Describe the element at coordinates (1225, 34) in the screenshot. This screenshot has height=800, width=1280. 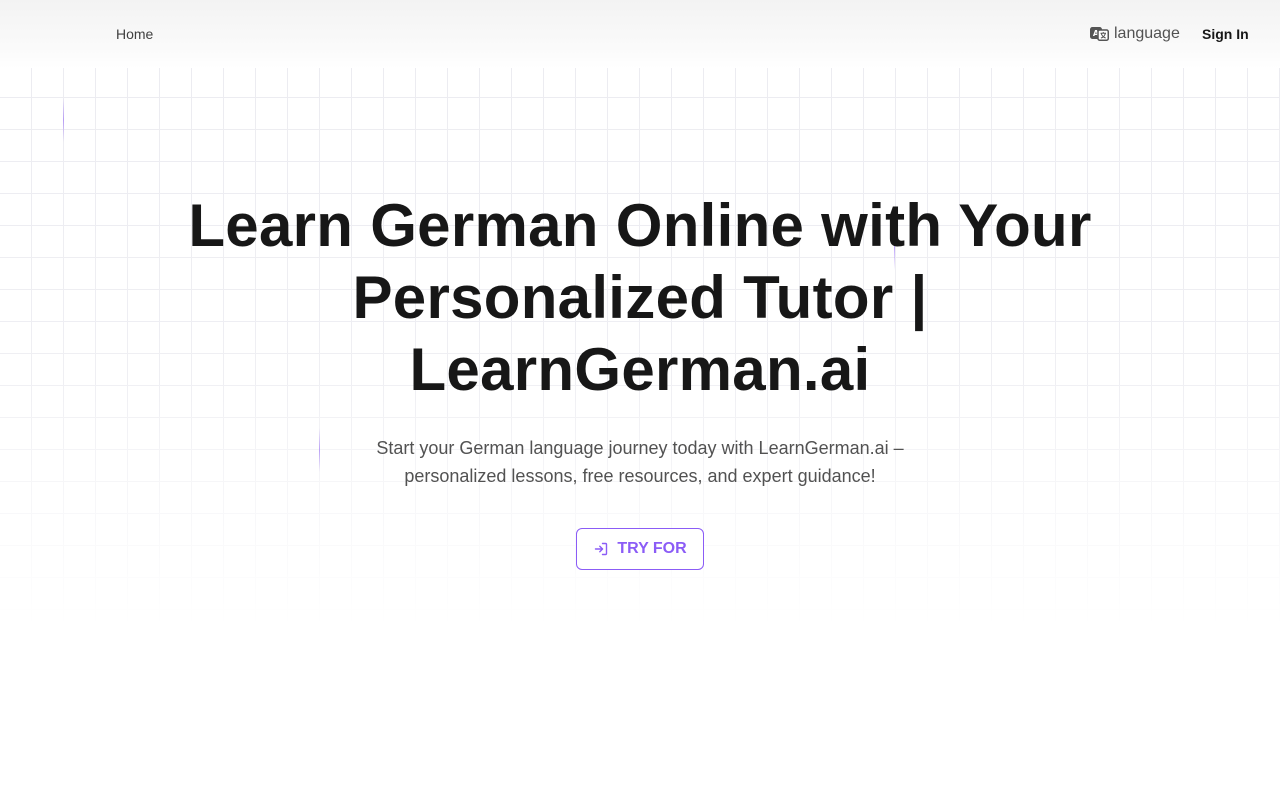
I see `sign-in-link: Sign In` at that location.